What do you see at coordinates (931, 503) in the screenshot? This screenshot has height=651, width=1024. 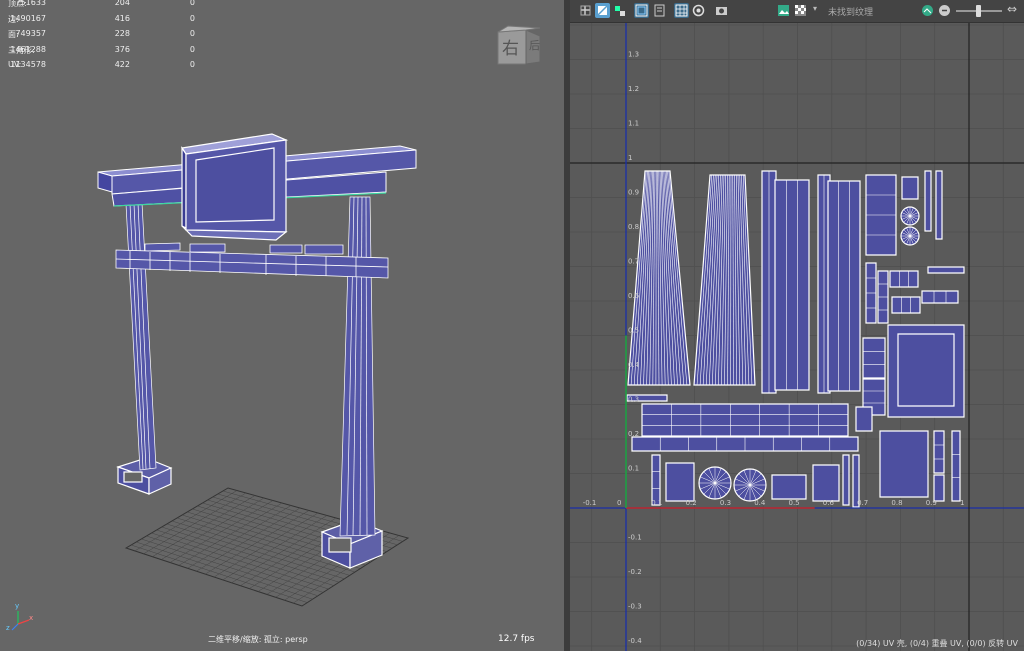 I see `u-tick-label: 0.9` at bounding box center [931, 503].